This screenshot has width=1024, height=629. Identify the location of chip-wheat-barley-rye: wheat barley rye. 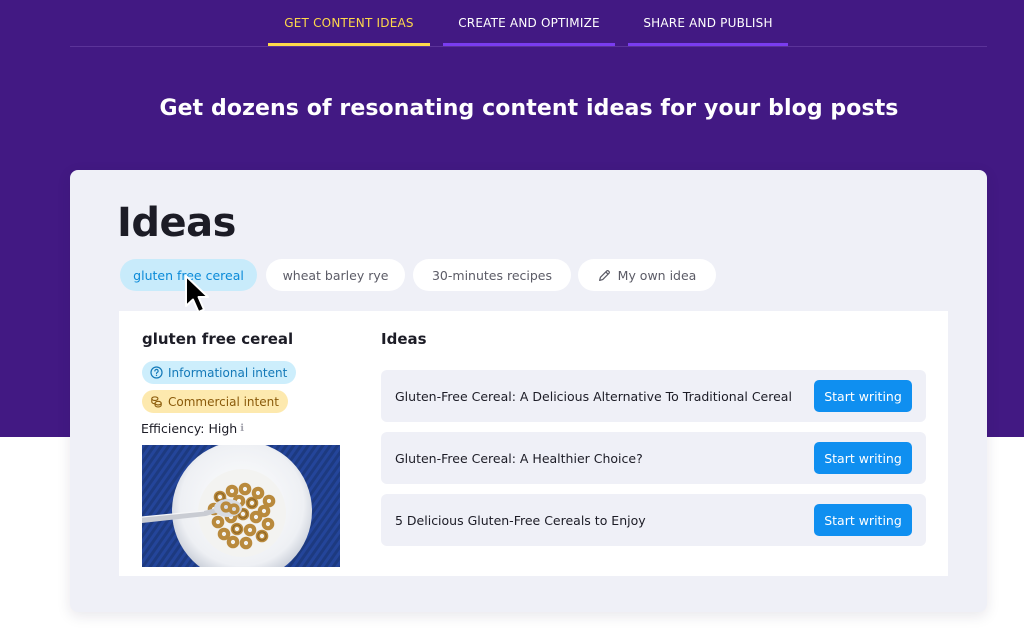
(335, 275).